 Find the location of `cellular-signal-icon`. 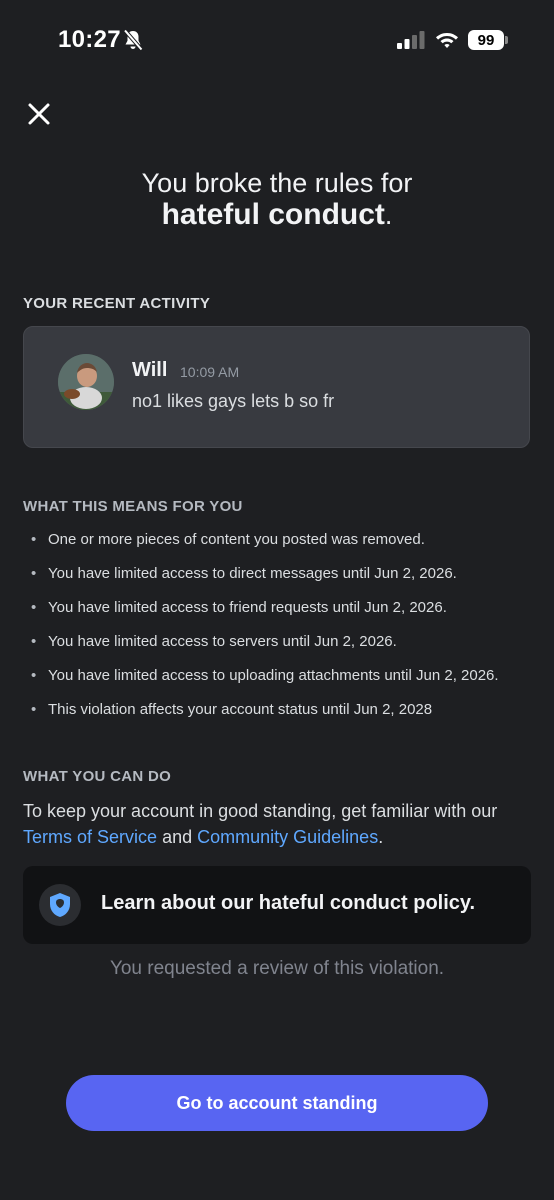

cellular-signal-icon is located at coordinates (411, 40).